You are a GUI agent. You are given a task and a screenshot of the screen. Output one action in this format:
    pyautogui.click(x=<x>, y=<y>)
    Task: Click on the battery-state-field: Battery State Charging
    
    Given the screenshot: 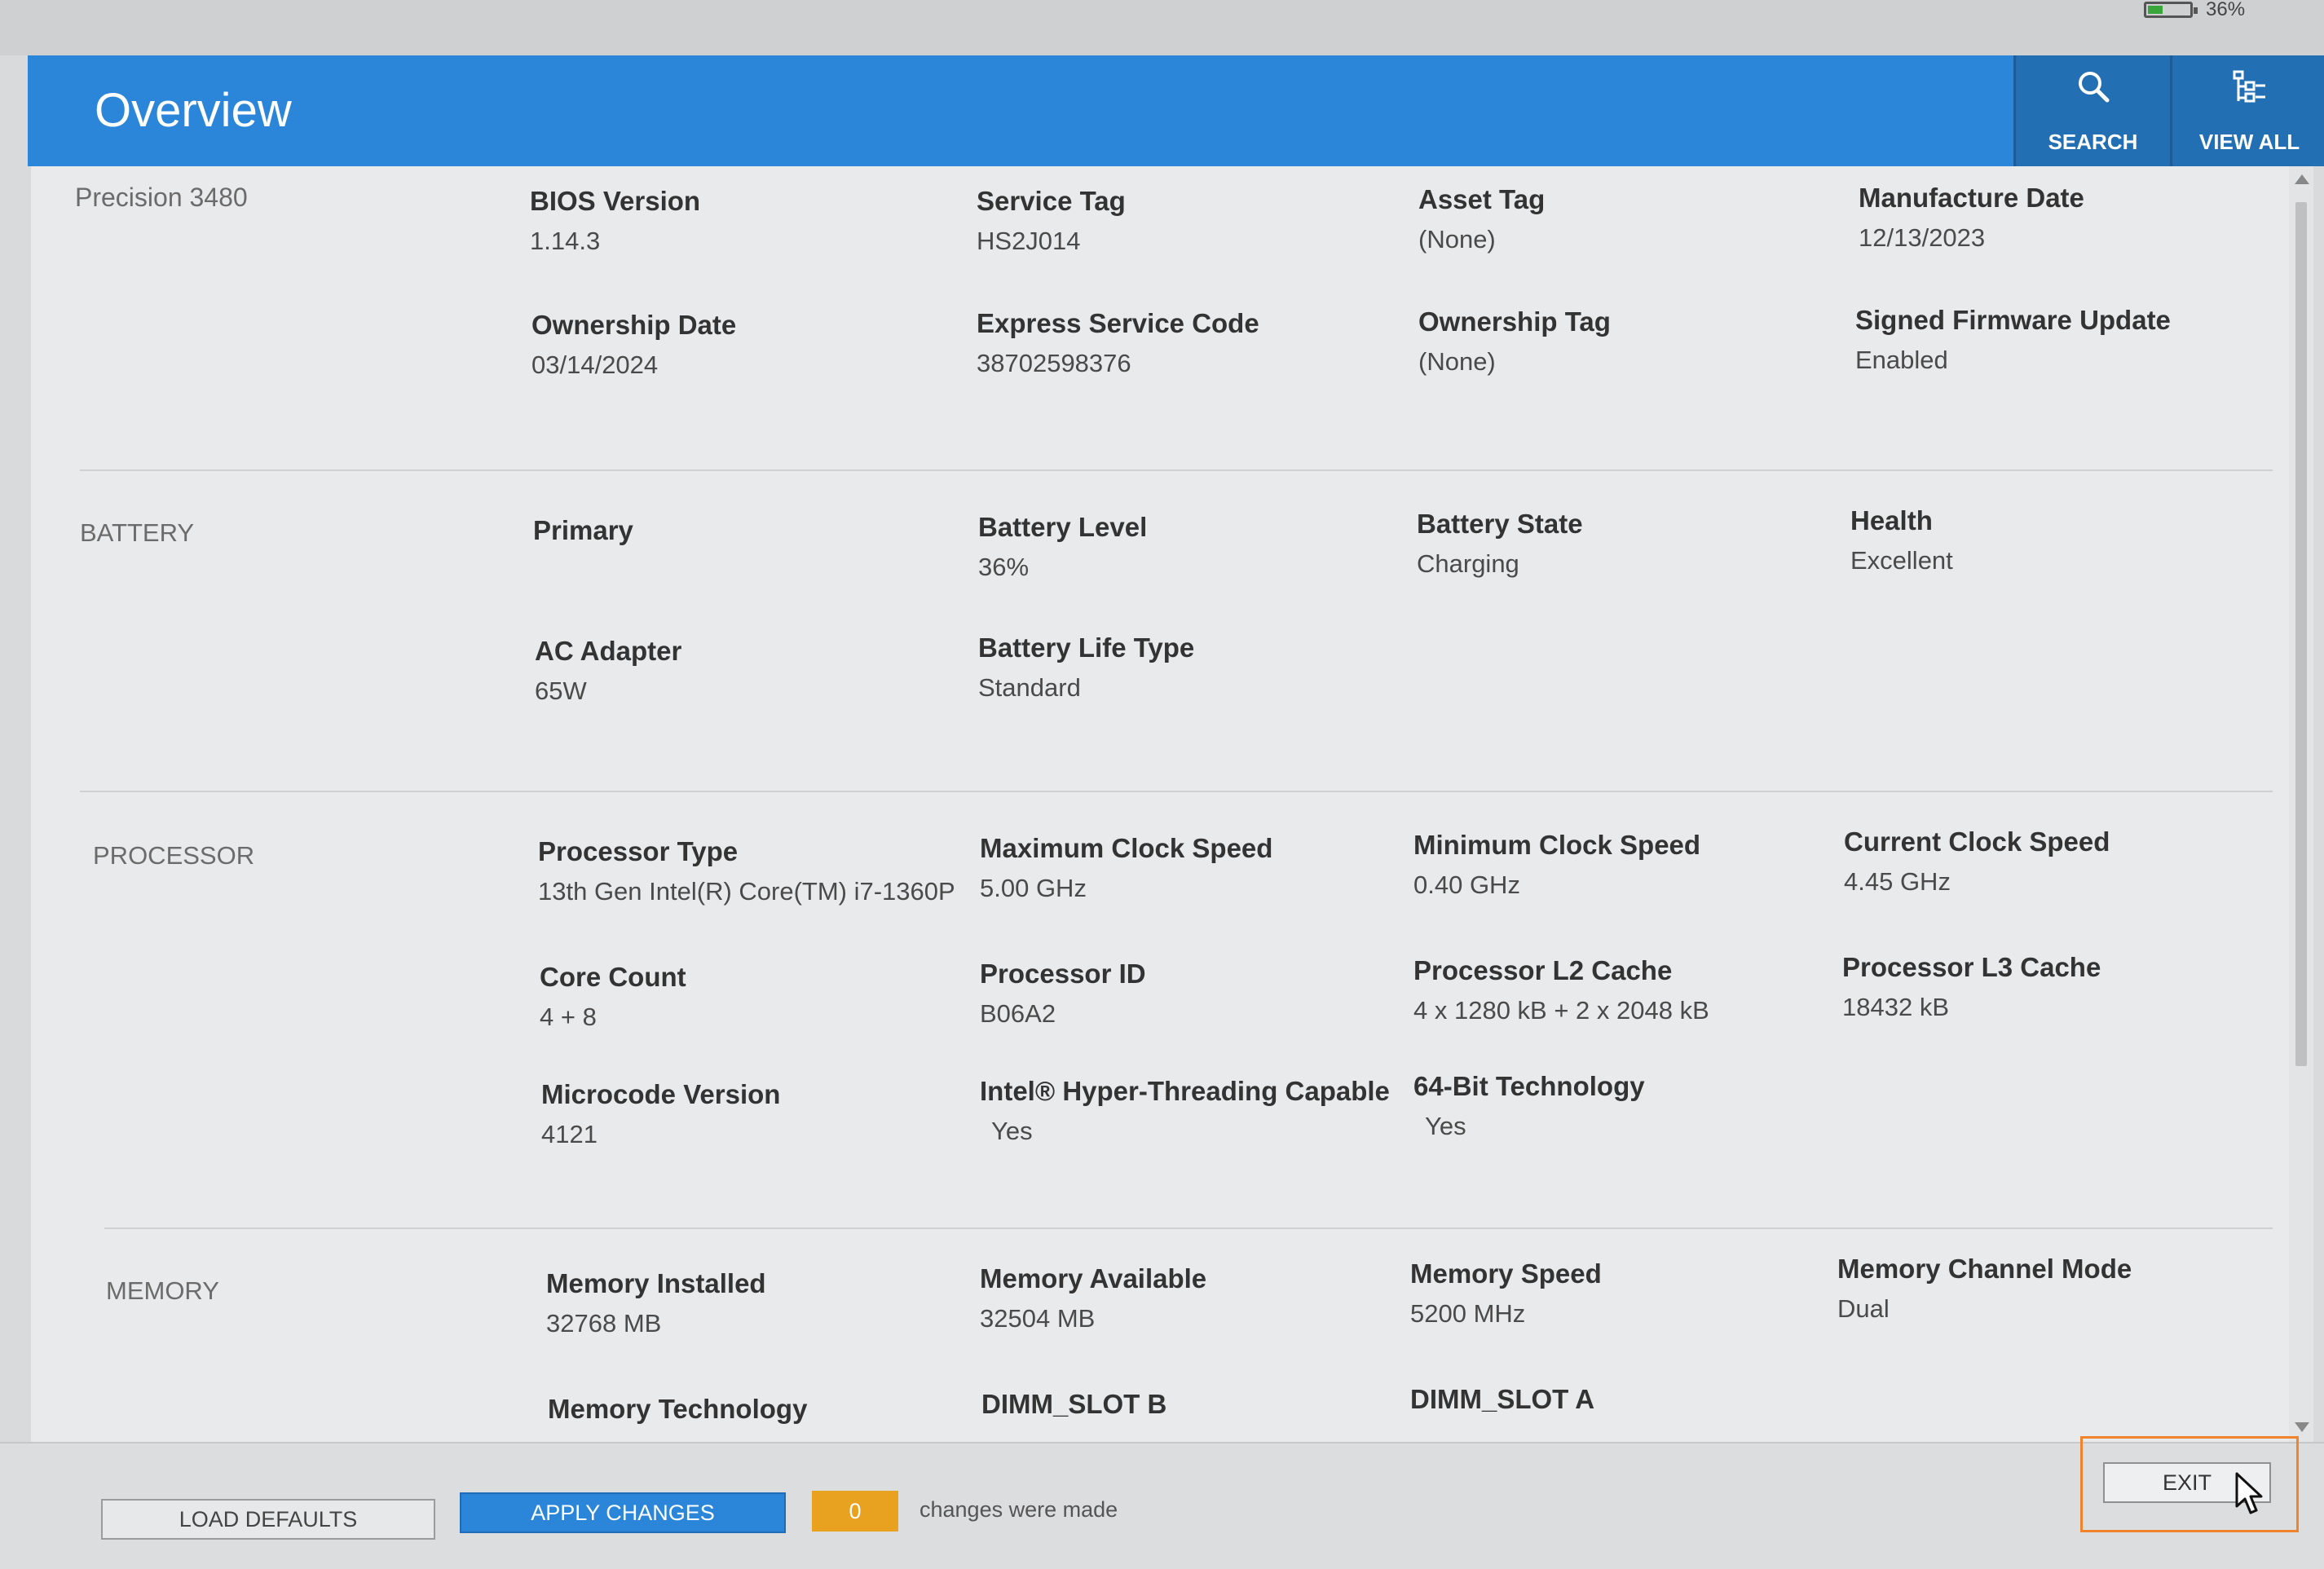 What is the action you would take?
    pyautogui.click(x=1500, y=544)
    